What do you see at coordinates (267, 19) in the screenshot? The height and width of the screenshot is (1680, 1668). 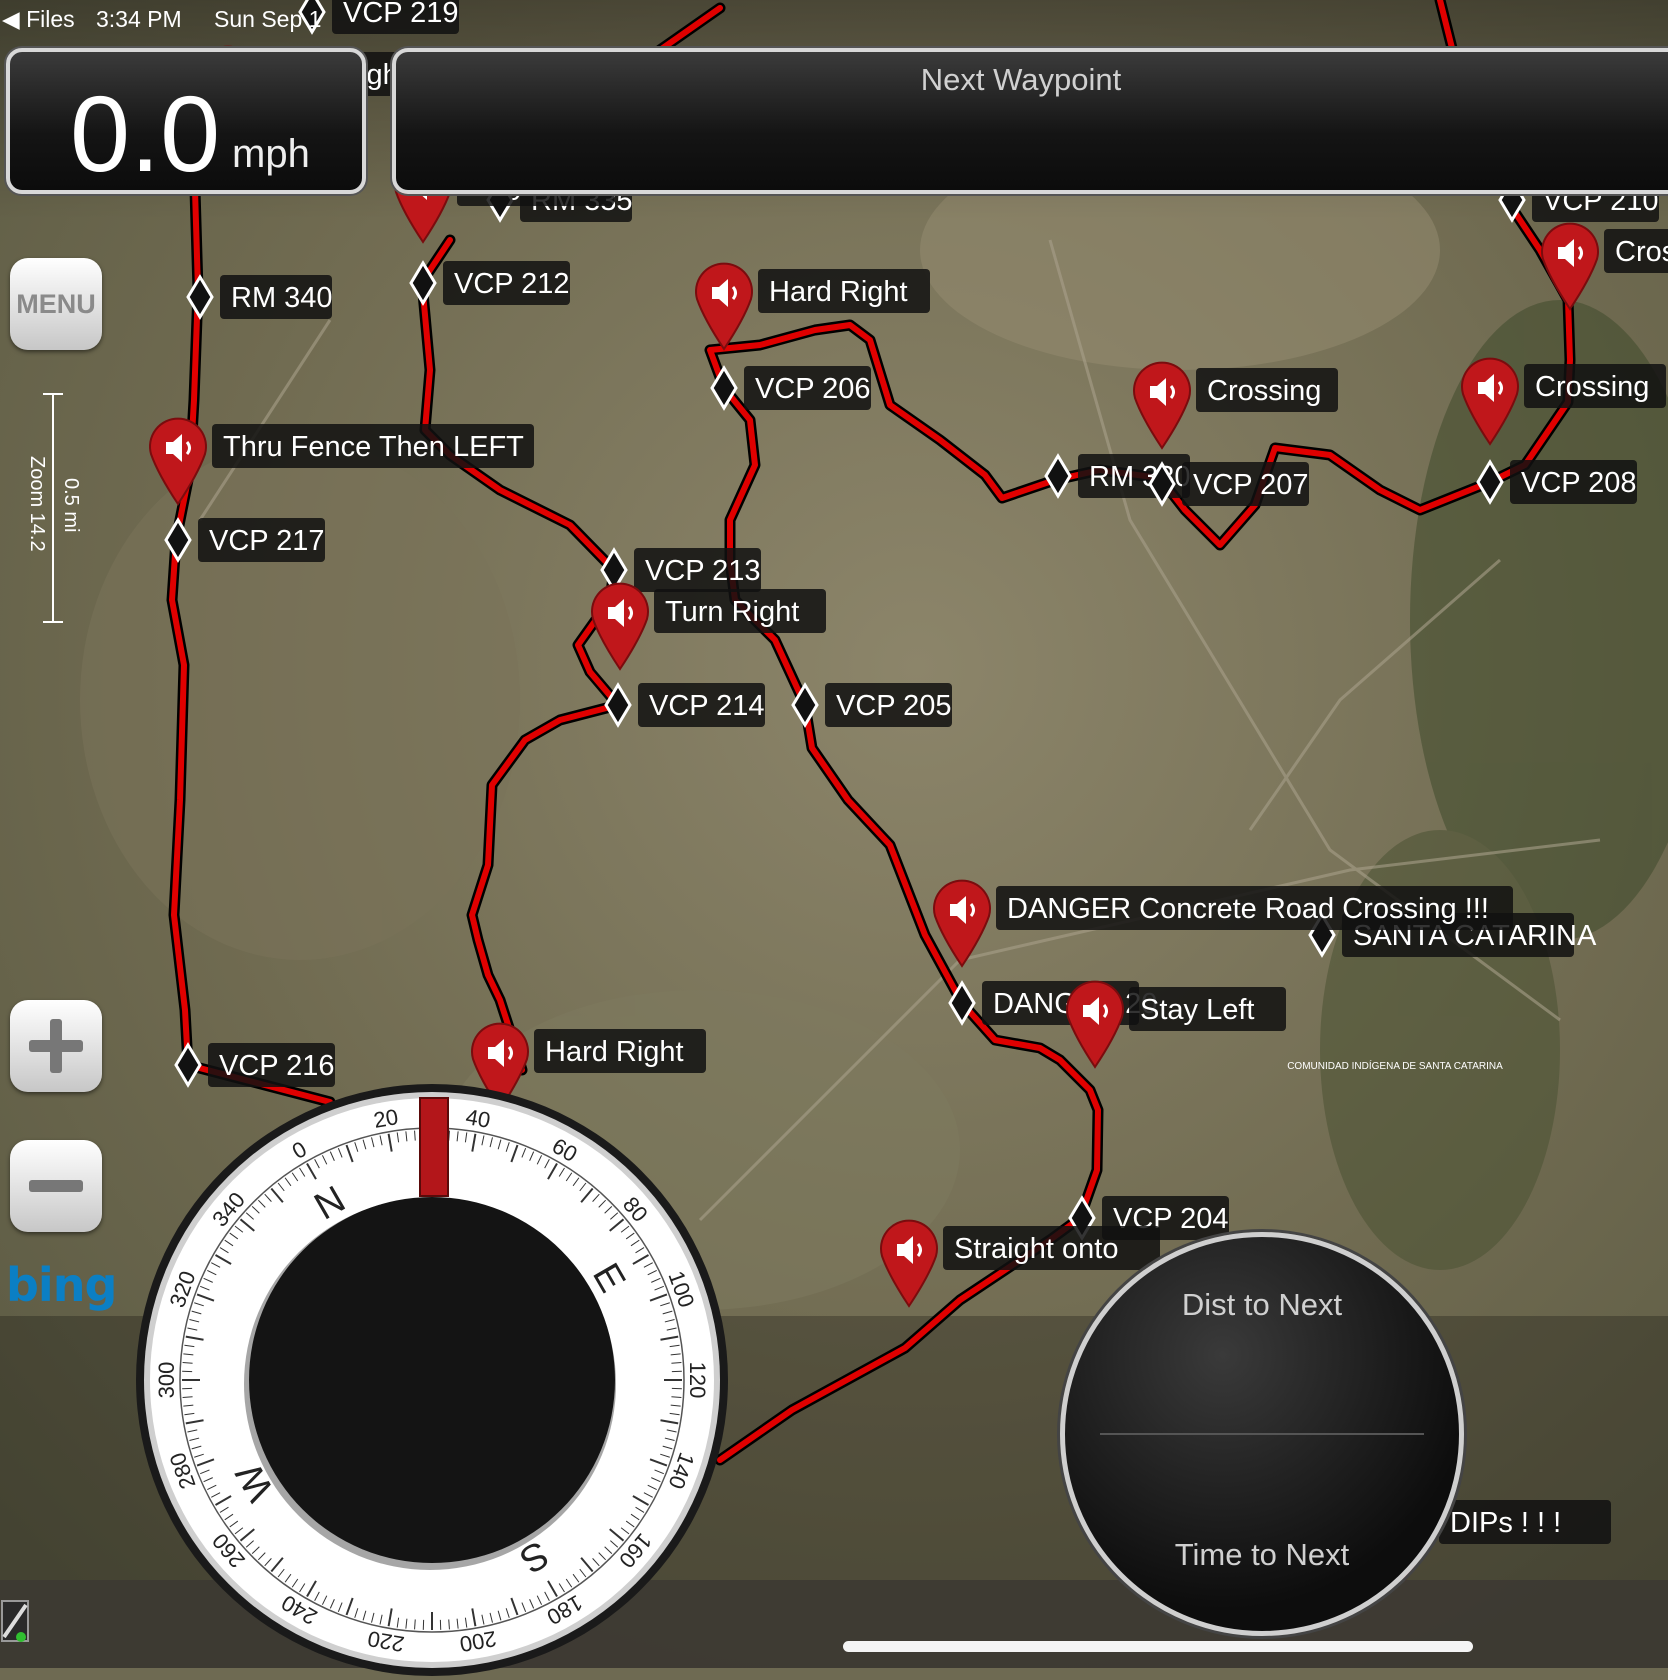 I see `status-date: Sun Sep 1` at bounding box center [267, 19].